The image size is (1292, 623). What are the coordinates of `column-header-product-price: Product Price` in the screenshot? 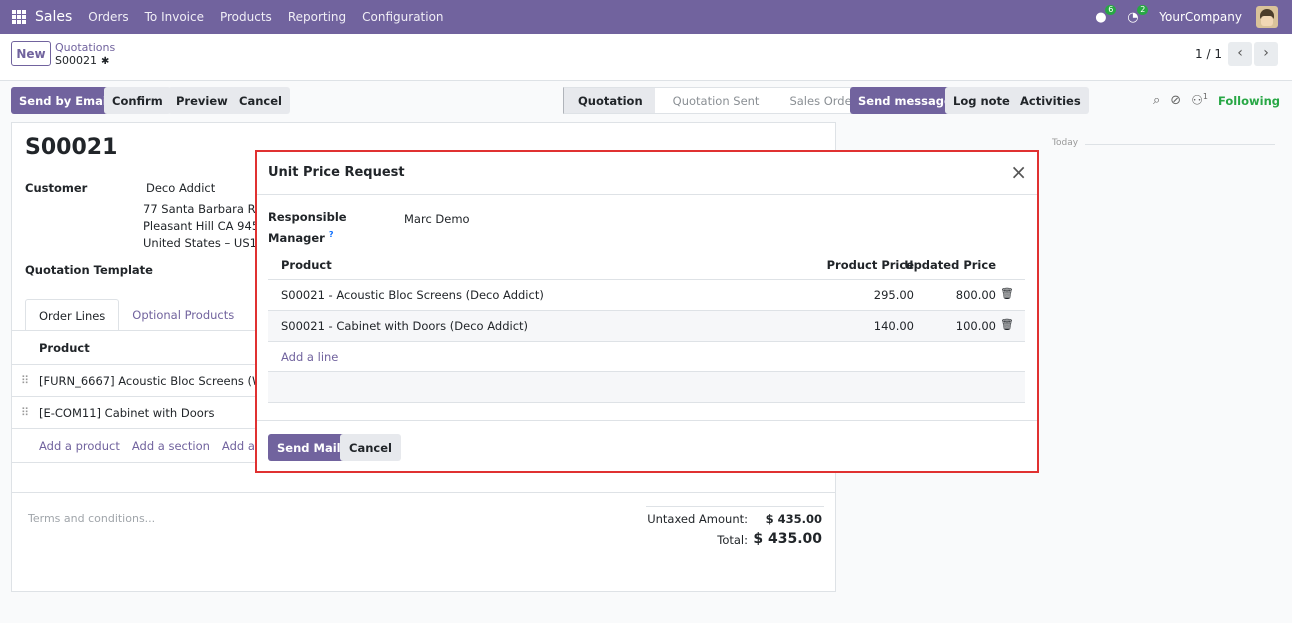 It's located at (870, 265).